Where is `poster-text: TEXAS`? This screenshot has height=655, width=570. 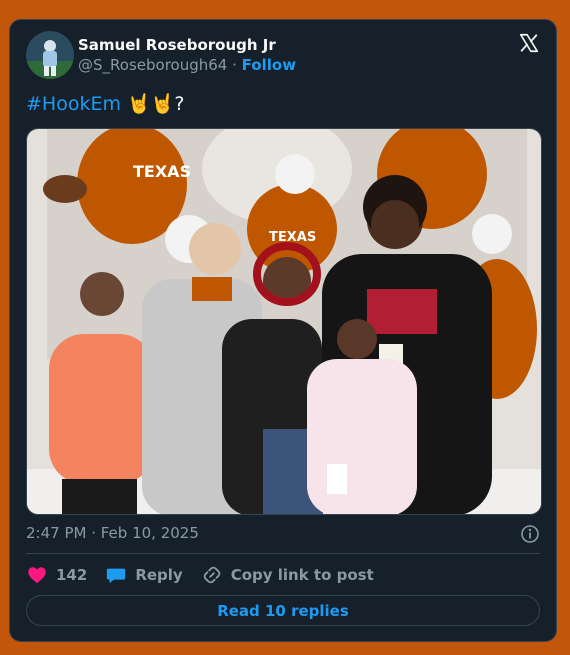 poster-text: TEXAS is located at coordinates (162, 171).